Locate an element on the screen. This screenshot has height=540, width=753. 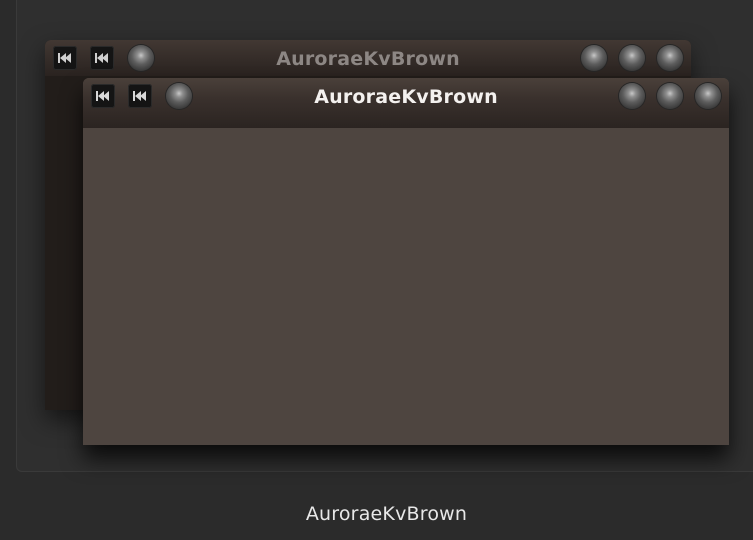
active-titlebar: AuroraeKvBrown is located at coordinates (406, 103).